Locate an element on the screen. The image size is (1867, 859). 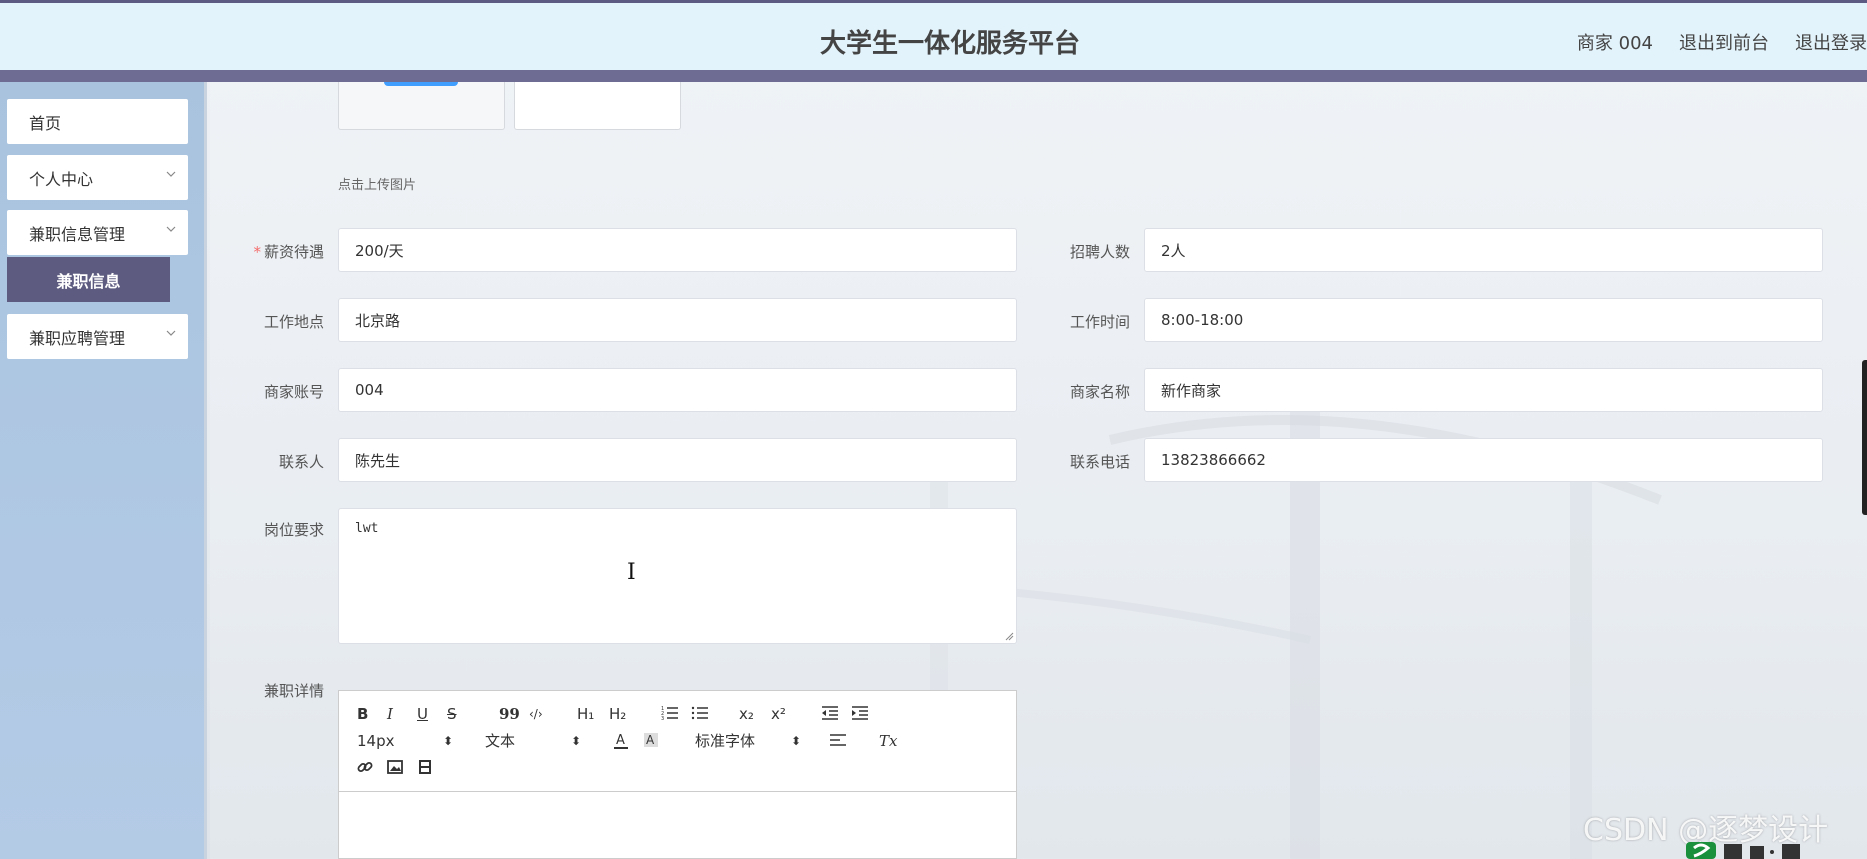
phone-field: 13823866662 is located at coordinates (1483, 460).